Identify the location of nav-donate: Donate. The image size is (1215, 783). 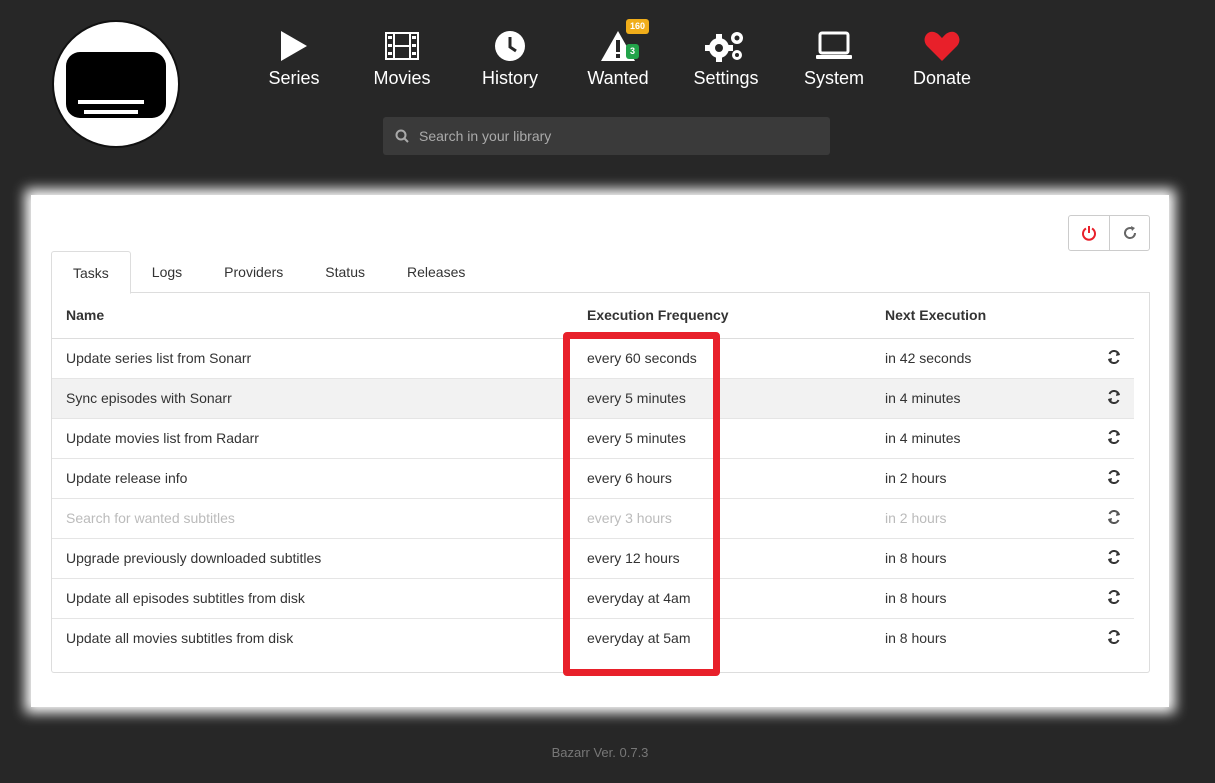
(942, 57).